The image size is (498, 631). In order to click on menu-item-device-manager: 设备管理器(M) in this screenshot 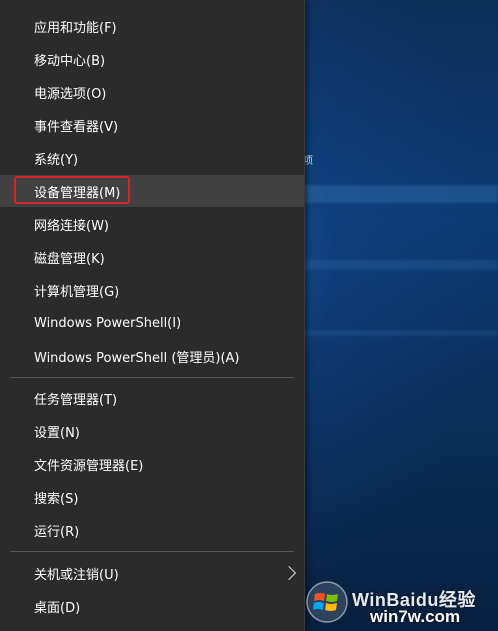, I will do `click(152, 191)`.